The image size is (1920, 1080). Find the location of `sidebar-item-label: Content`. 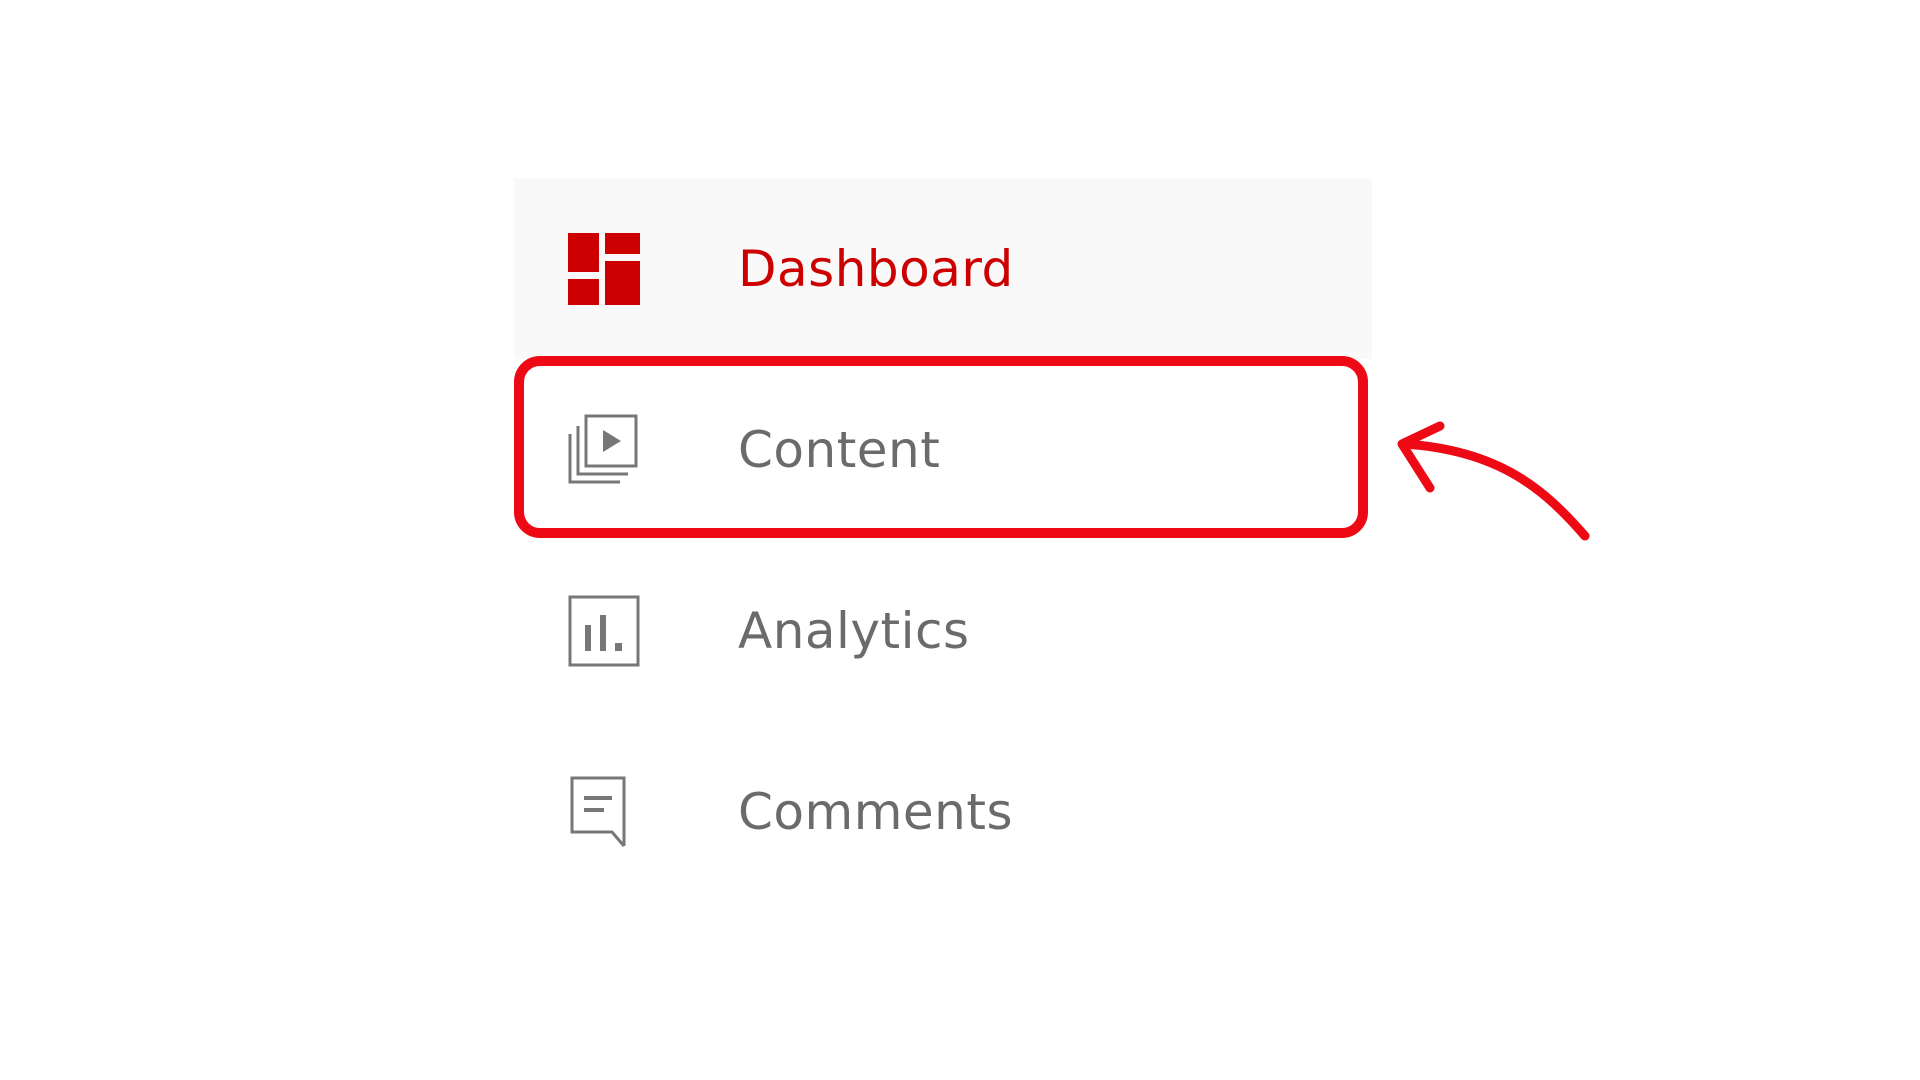

sidebar-item-label: Content is located at coordinates (839, 449).